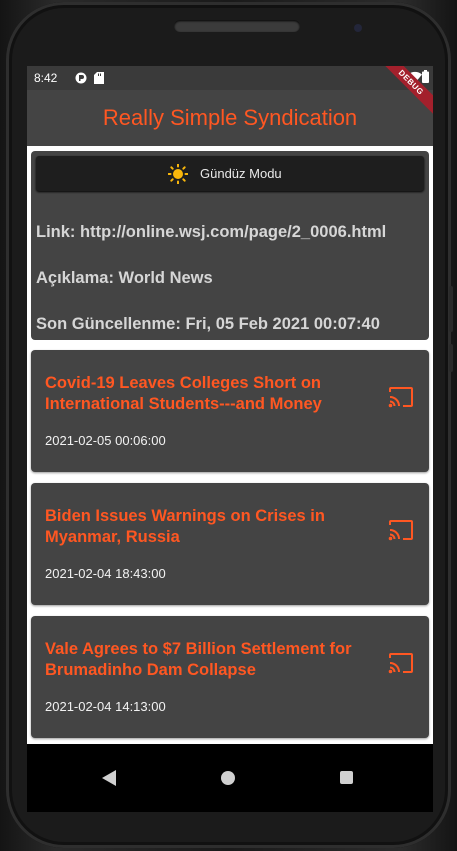 The image size is (457, 851). What do you see at coordinates (346, 777) in the screenshot?
I see `recent-apps-icon` at bounding box center [346, 777].